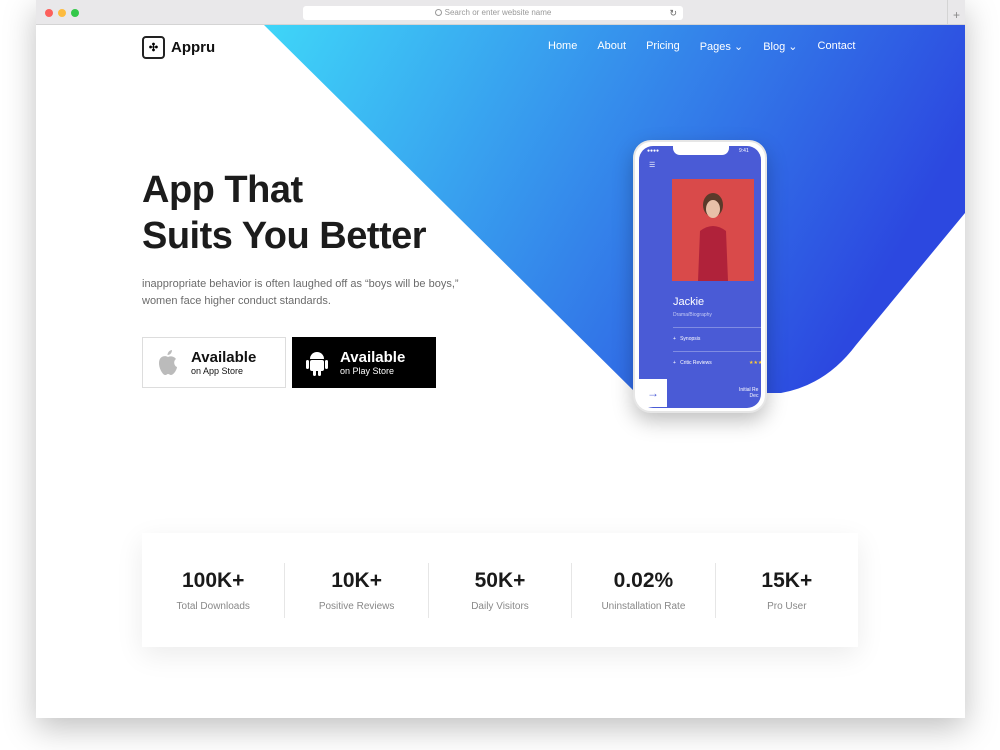 The image size is (1000, 750). I want to click on play-store-subtitle: on Play Store, so click(367, 370).